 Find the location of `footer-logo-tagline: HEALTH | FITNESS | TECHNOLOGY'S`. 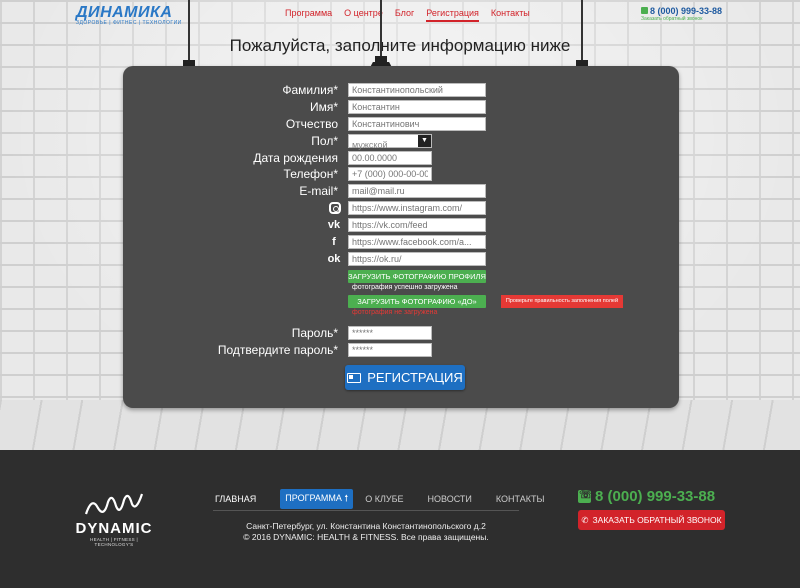

footer-logo-tagline: HEALTH | FITNESS | TECHNOLOGY'S is located at coordinates (114, 542).